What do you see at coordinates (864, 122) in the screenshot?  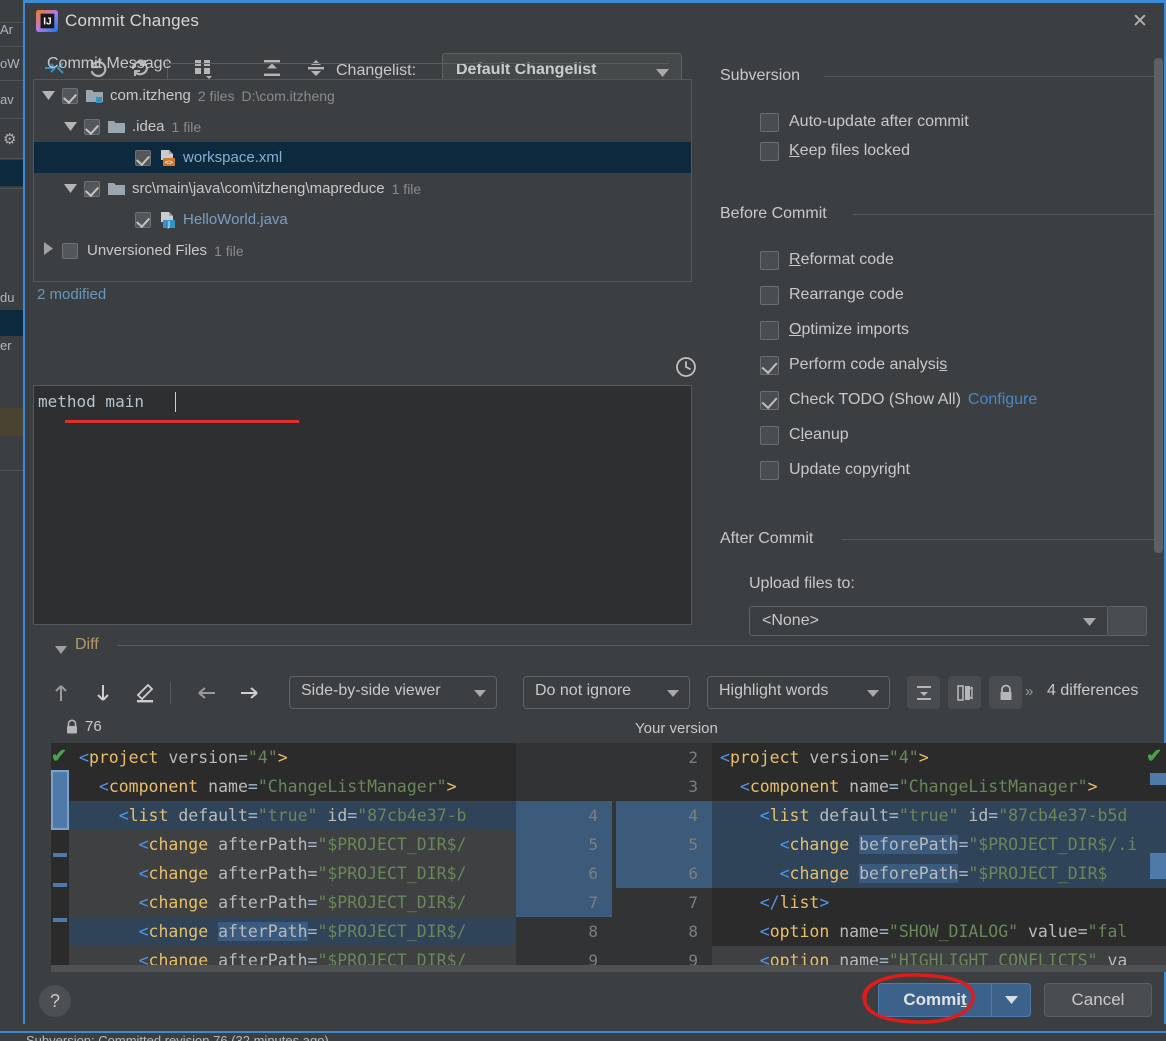 I see `option-auto-update-after-commit: Auto-update after commit` at bounding box center [864, 122].